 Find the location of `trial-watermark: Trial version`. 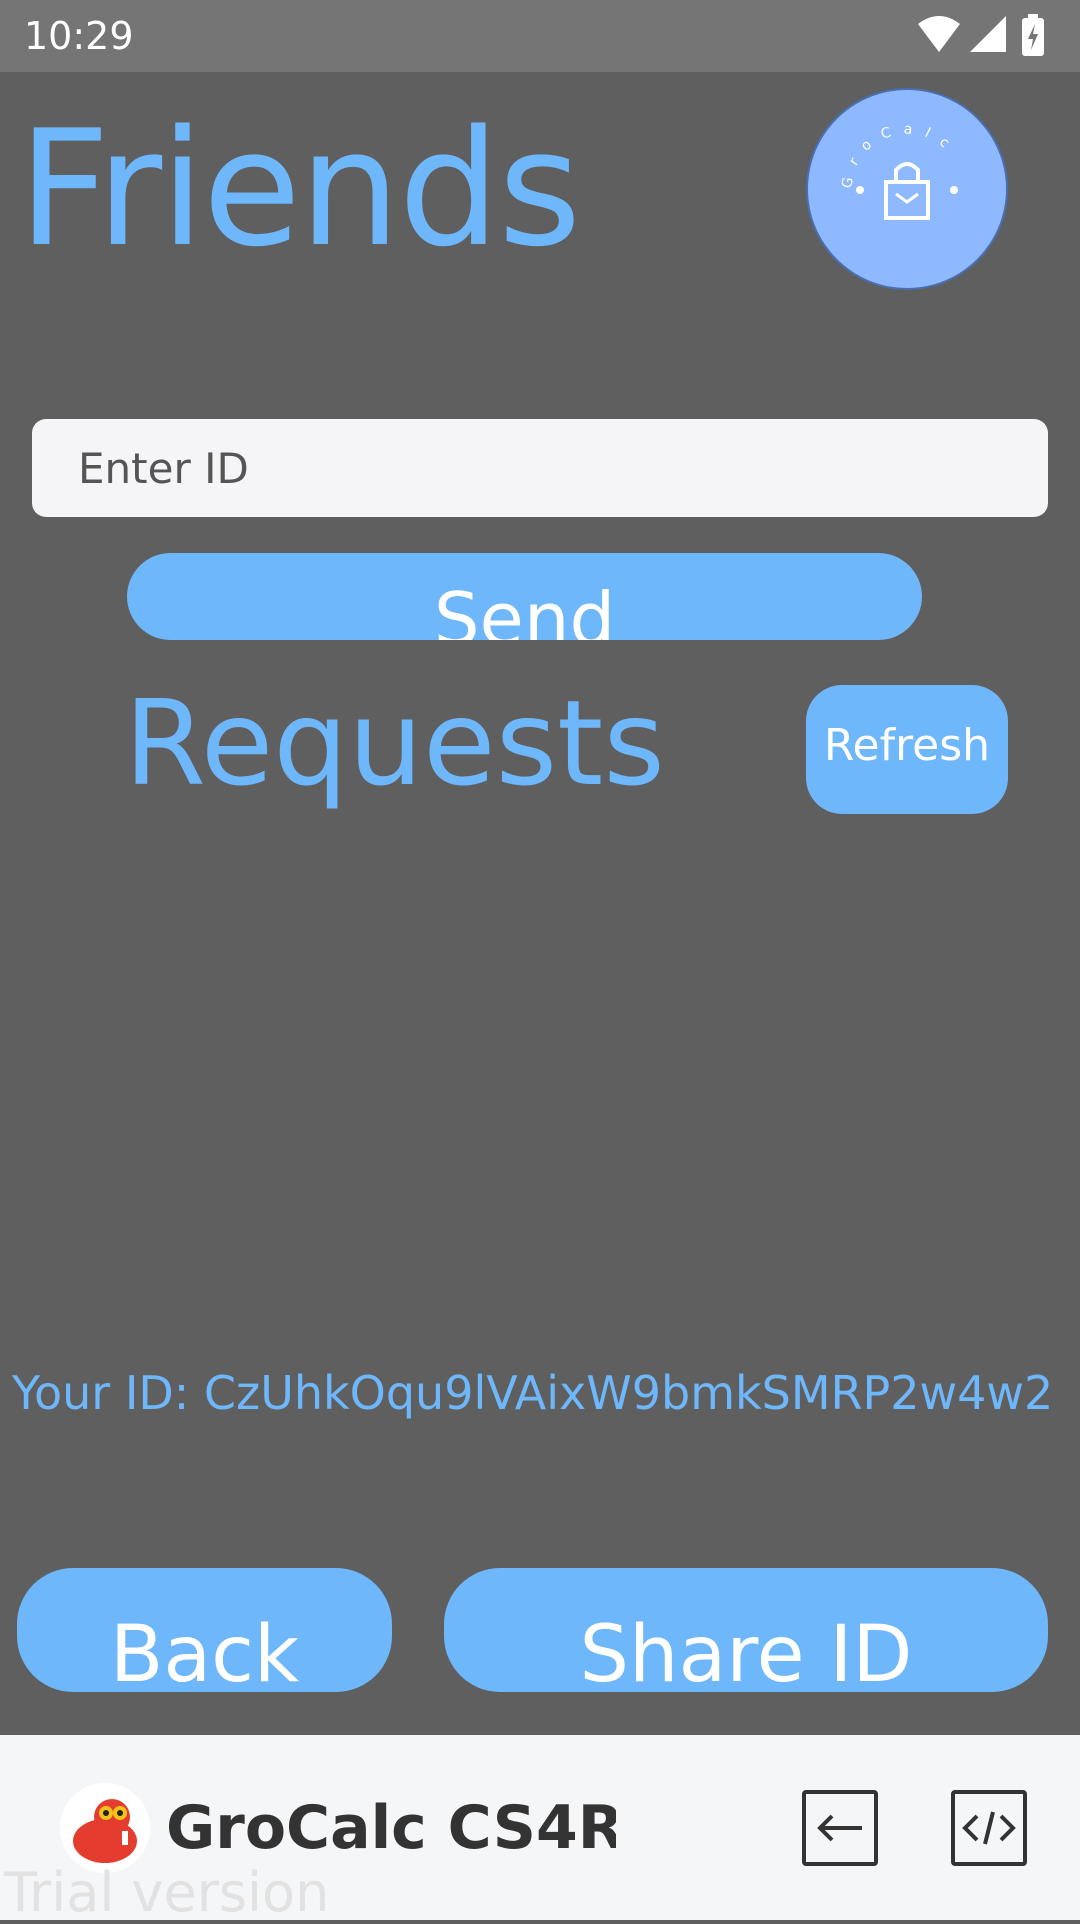

trial-watermark: Trial version is located at coordinates (167, 1892).